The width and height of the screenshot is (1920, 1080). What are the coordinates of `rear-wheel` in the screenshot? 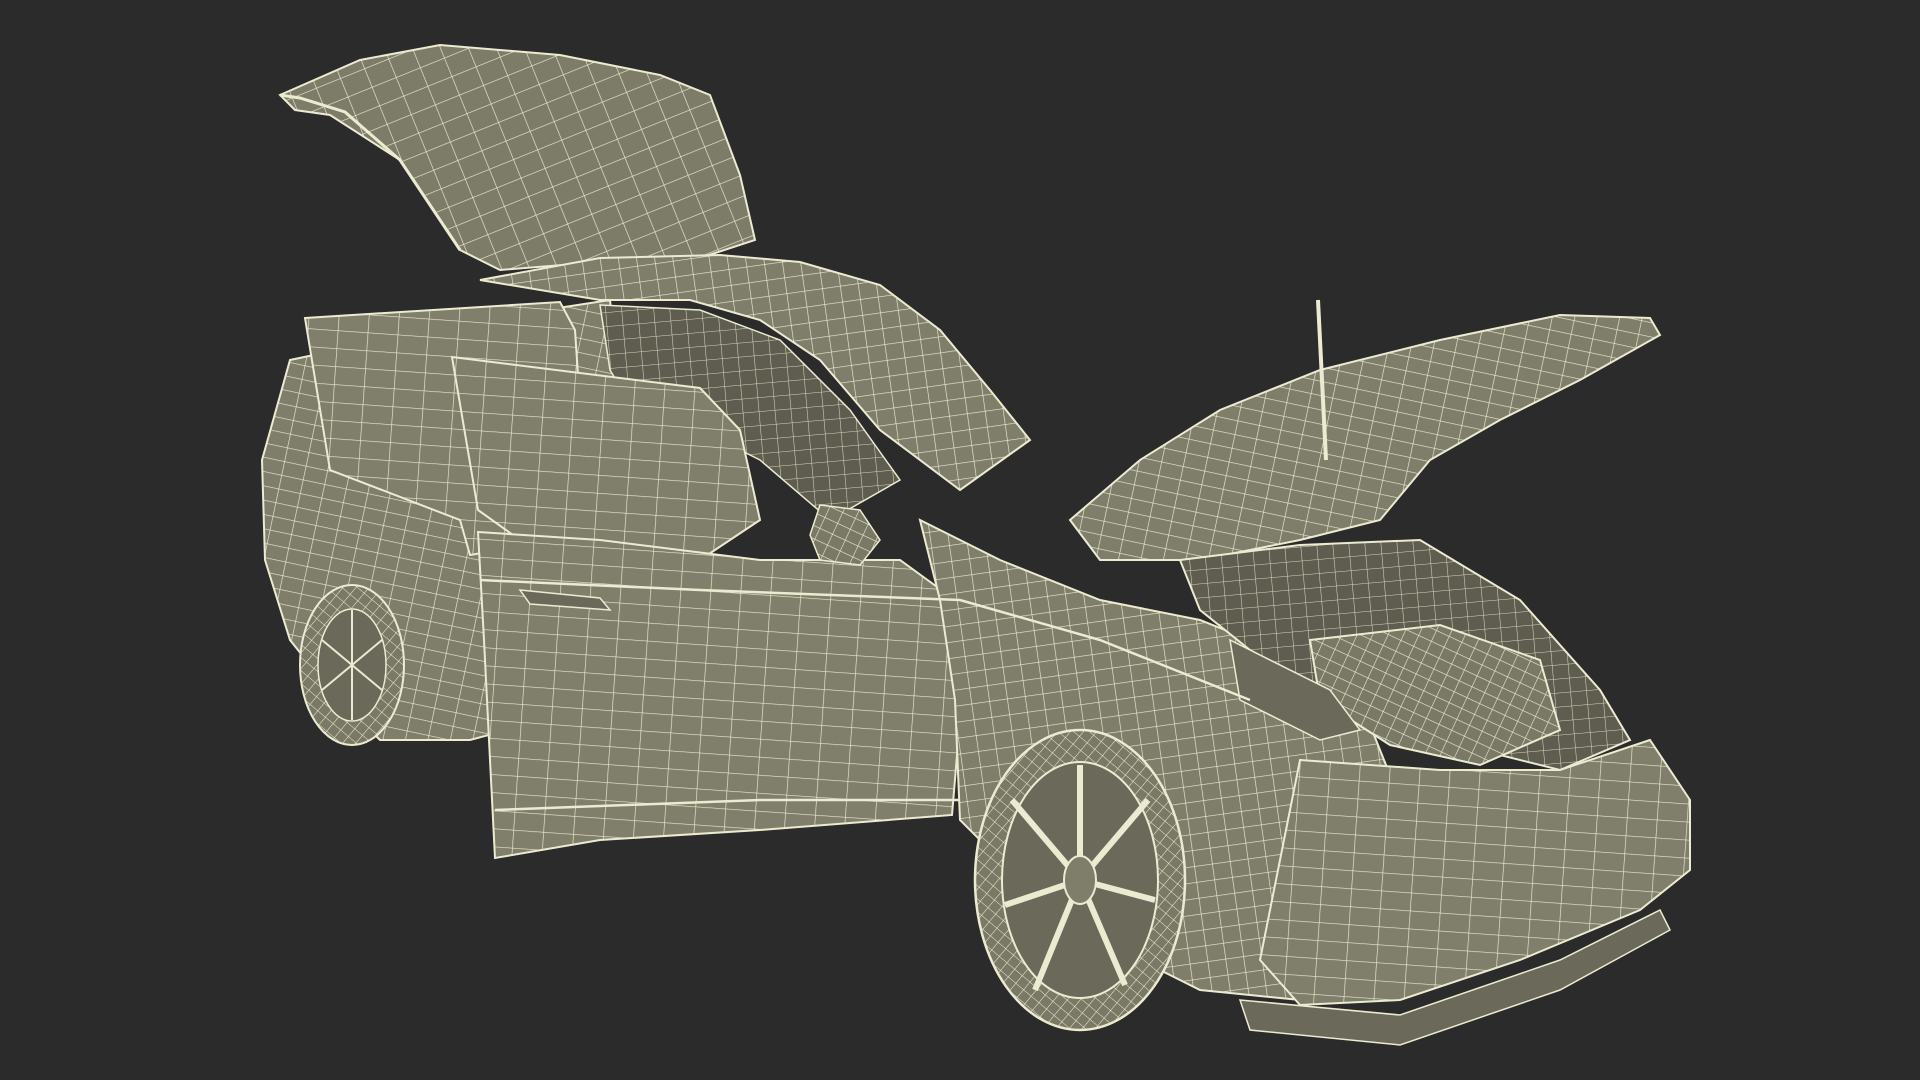 It's located at (352, 665).